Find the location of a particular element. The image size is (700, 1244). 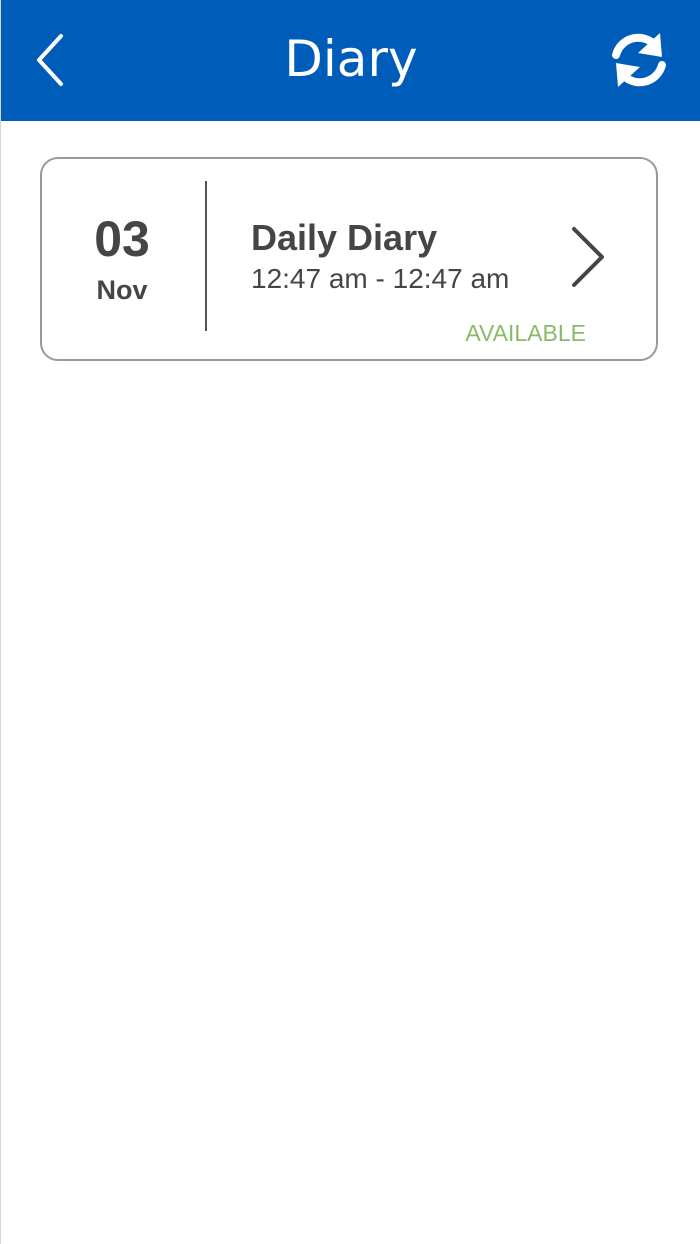

entry-time-range: 12:47 am - 12:47 am is located at coordinates (380, 278).